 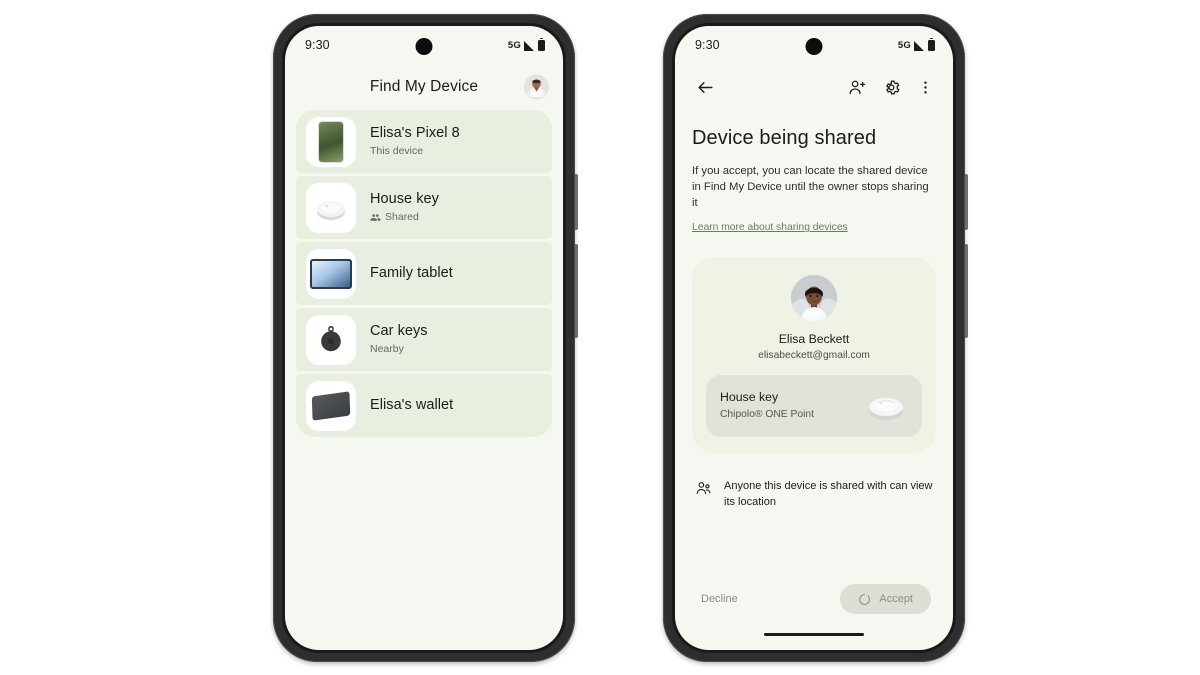 I want to click on shared-item-text: House key Chipolo® ONE Point, so click(x=767, y=405).